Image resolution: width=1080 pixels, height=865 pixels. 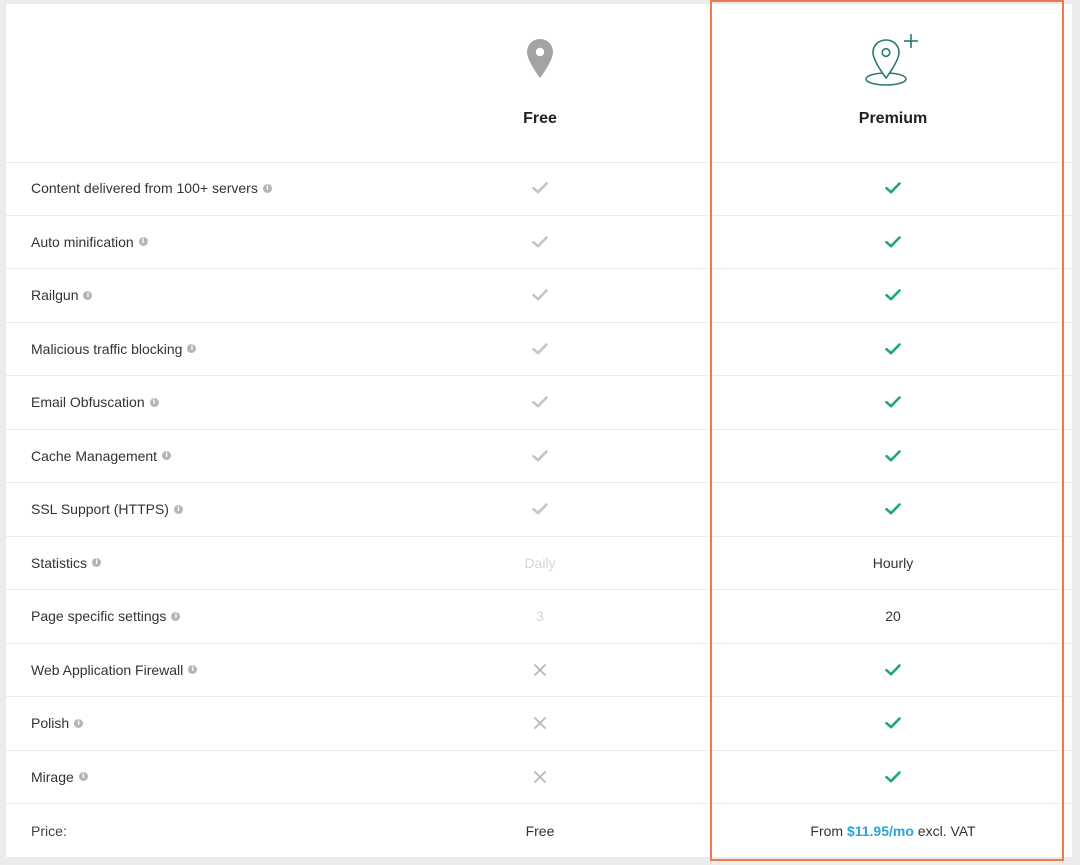 I want to click on map-pin-plus-icon, so click(x=893, y=62).